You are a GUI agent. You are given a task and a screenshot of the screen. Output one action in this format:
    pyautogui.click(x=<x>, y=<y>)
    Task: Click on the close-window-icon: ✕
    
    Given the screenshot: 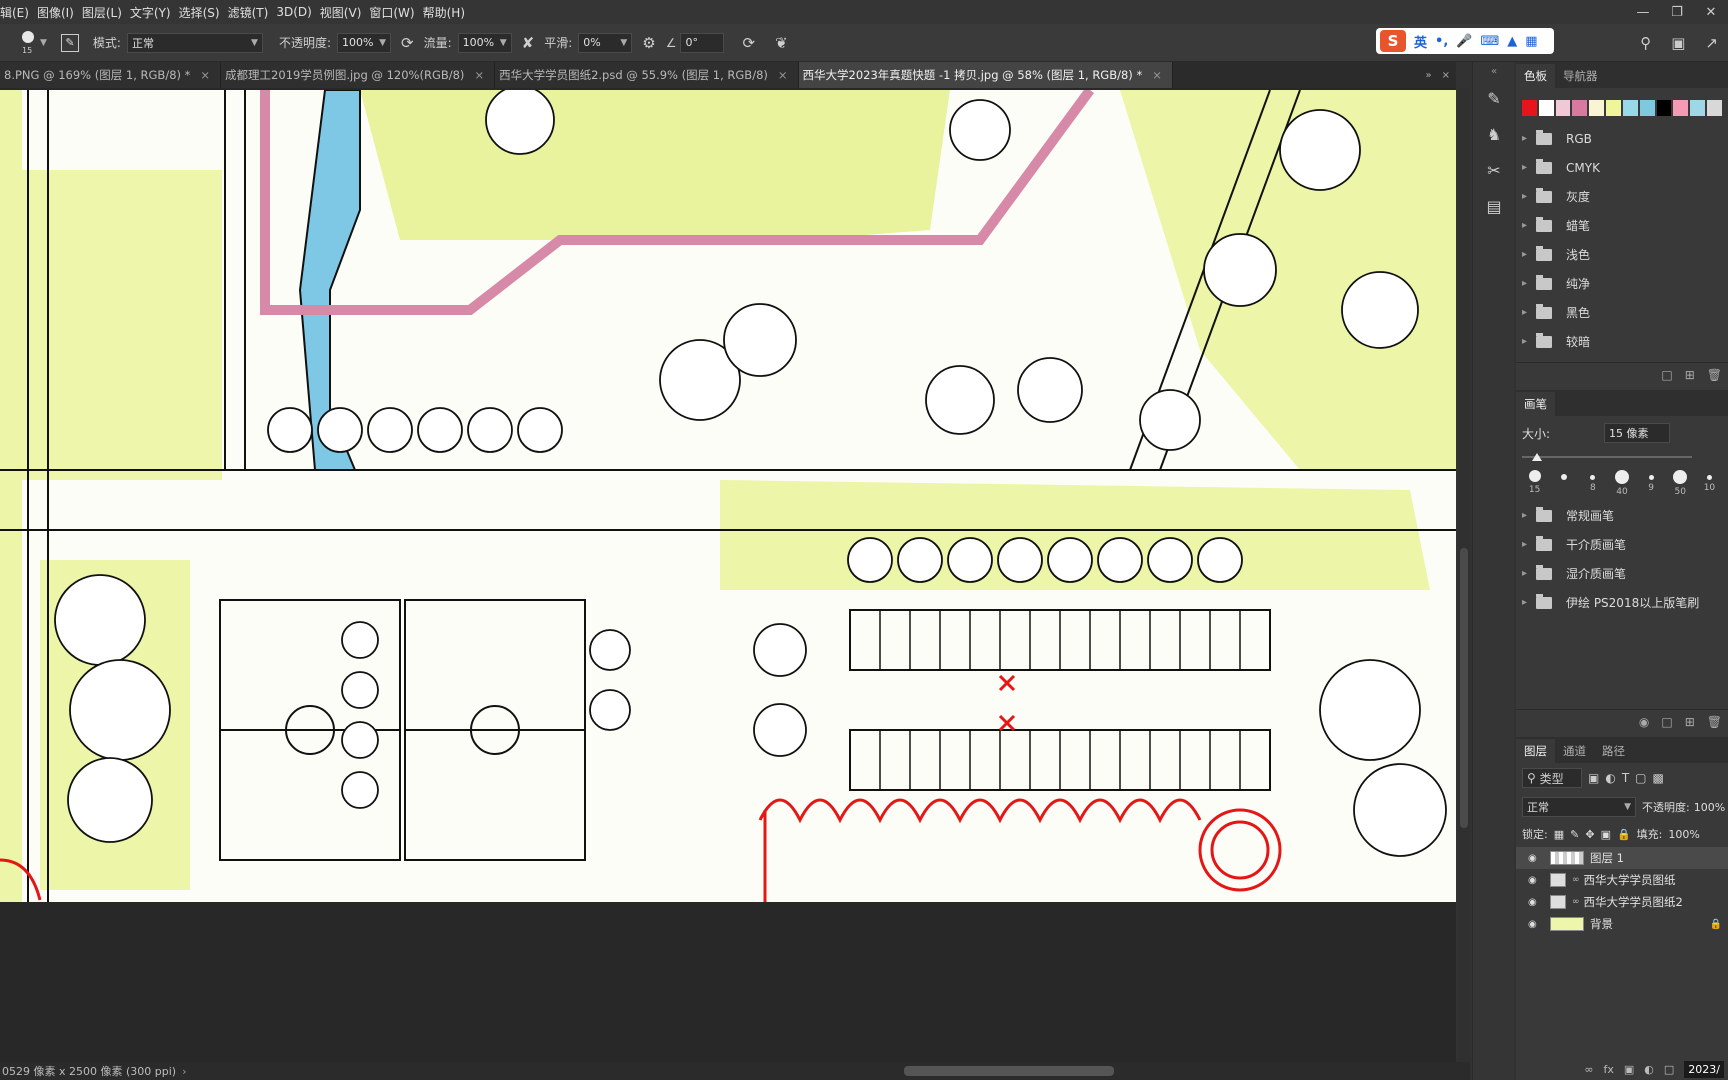 What is the action you would take?
    pyautogui.click(x=1711, y=12)
    